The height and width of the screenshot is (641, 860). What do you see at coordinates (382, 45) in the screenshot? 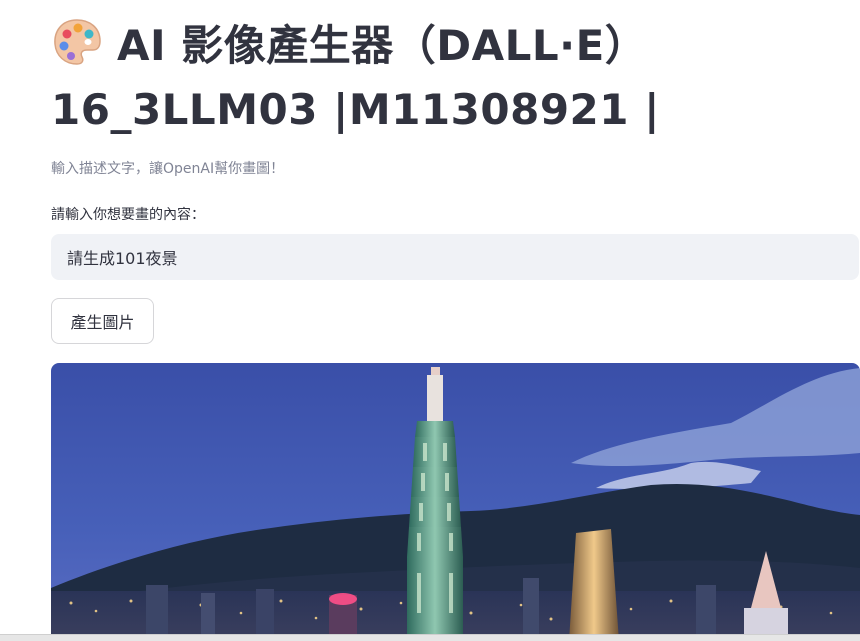
I see `page-title-line1: AI 影像產生器（DALL·E）` at bounding box center [382, 45].